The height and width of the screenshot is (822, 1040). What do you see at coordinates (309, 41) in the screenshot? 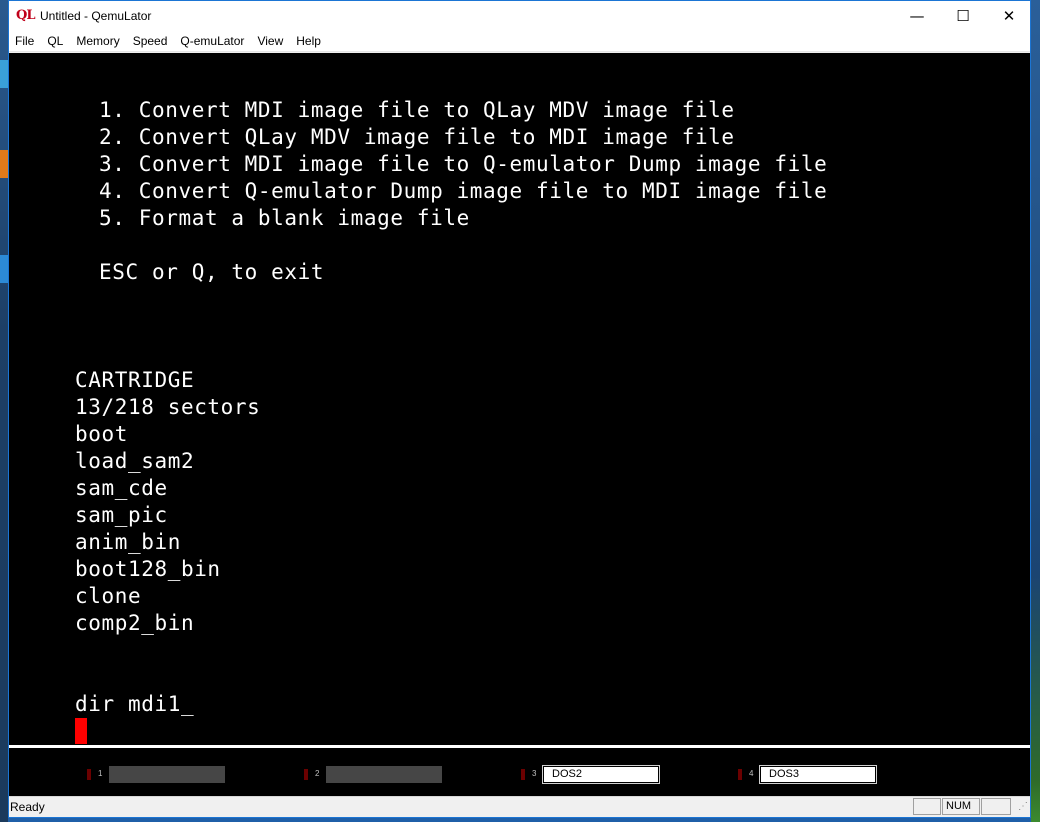
I see `menu-help: Help` at bounding box center [309, 41].